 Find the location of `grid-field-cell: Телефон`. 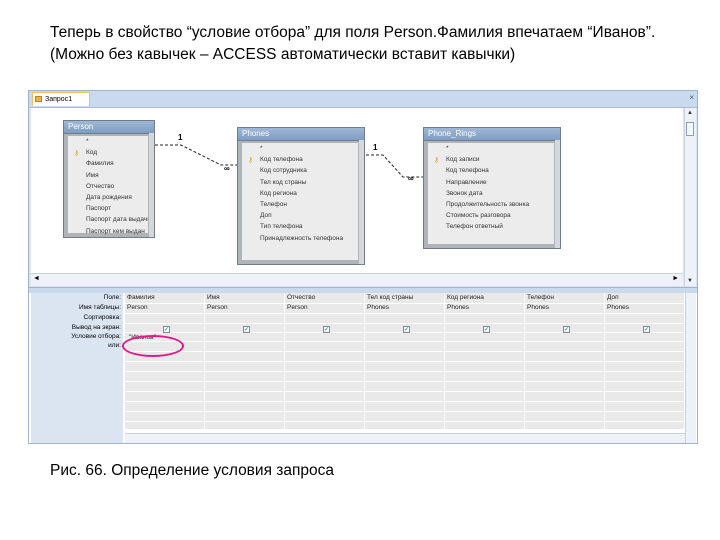

grid-field-cell: Телефон is located at coordinates (540, 297).